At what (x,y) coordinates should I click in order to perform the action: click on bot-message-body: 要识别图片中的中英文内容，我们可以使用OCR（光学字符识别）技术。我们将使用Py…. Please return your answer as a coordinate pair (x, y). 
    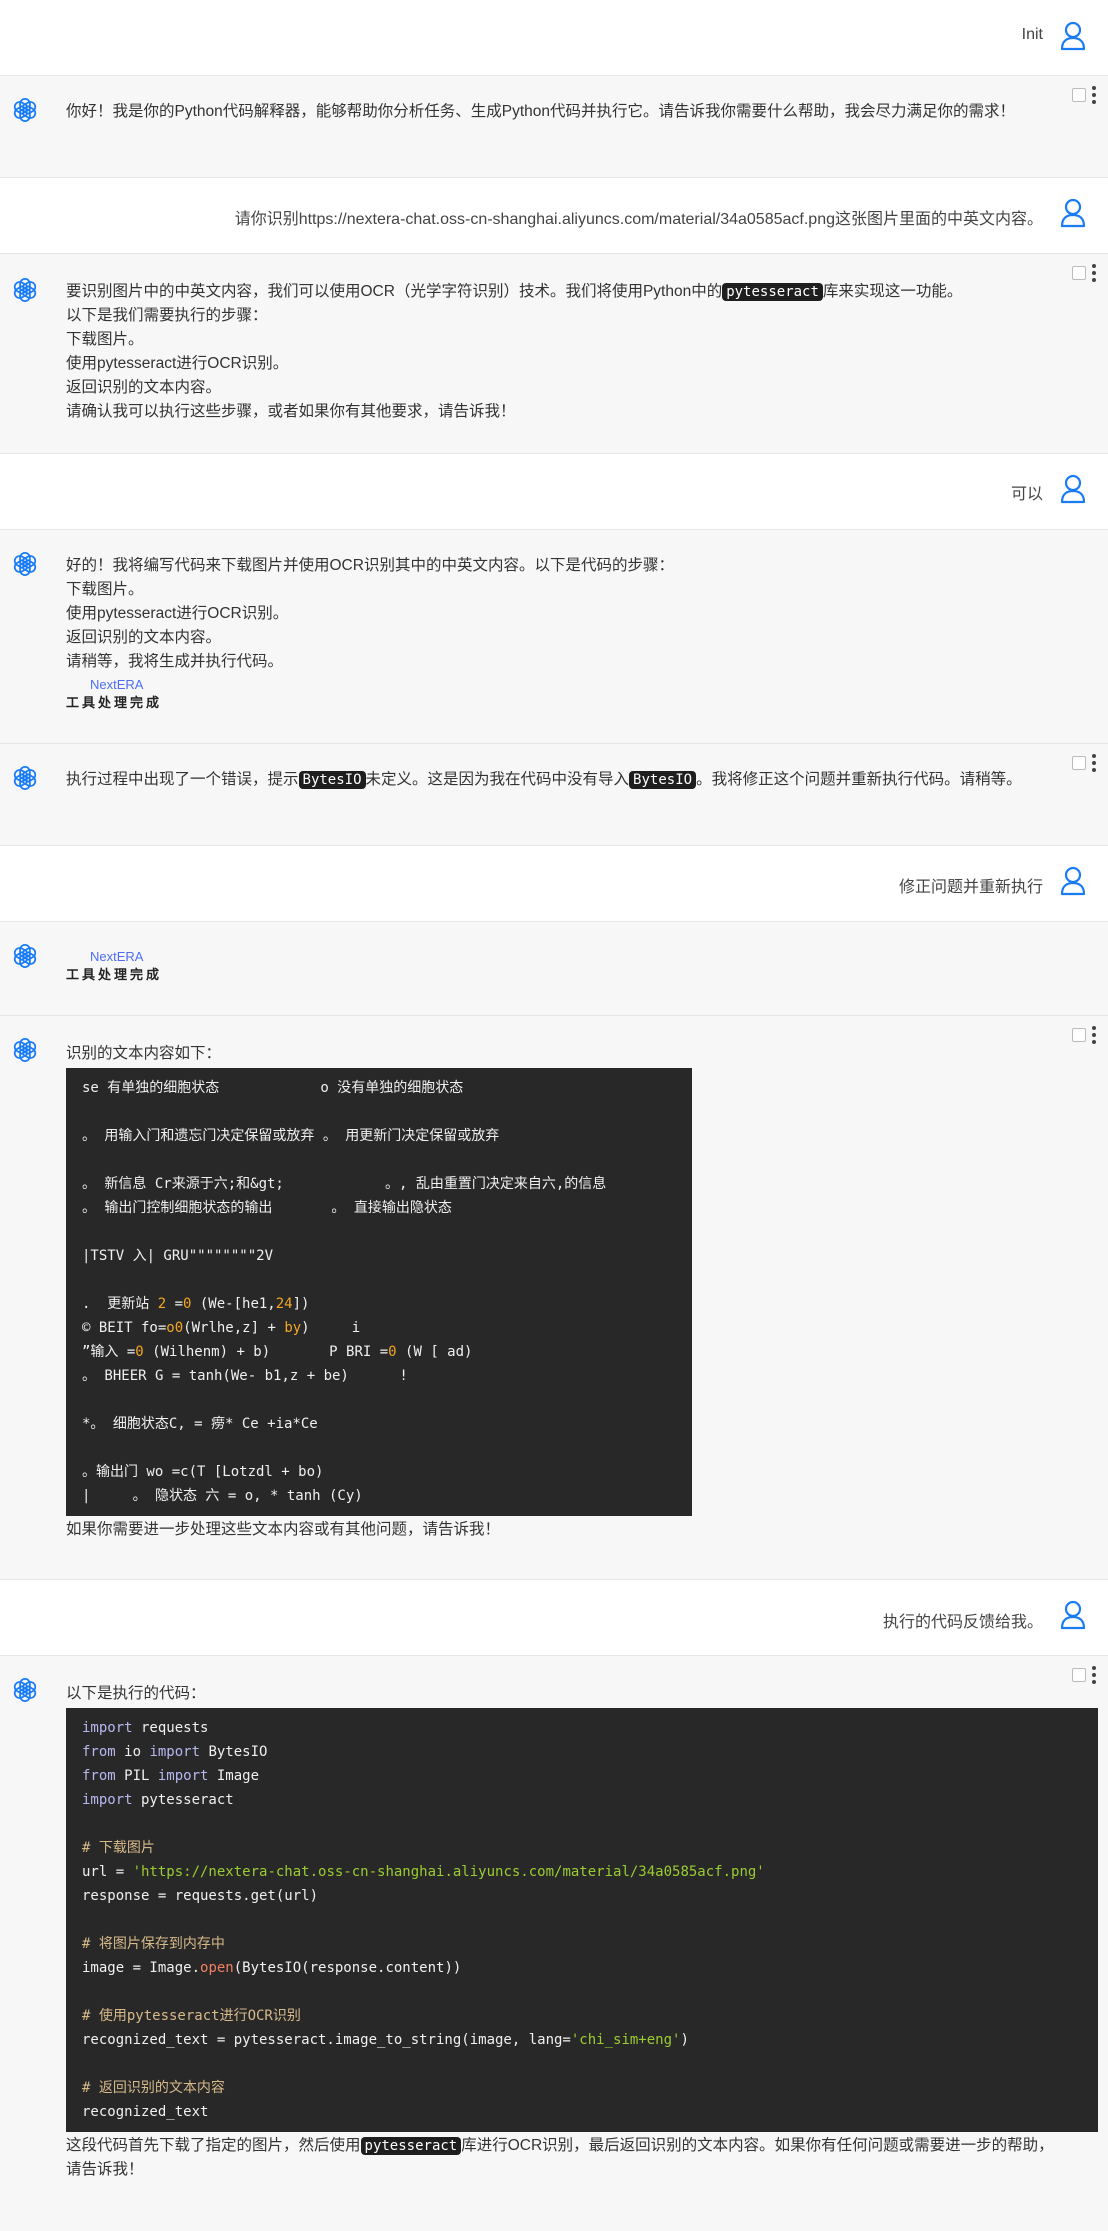
    Looking at the image, I should click on (567, 352).